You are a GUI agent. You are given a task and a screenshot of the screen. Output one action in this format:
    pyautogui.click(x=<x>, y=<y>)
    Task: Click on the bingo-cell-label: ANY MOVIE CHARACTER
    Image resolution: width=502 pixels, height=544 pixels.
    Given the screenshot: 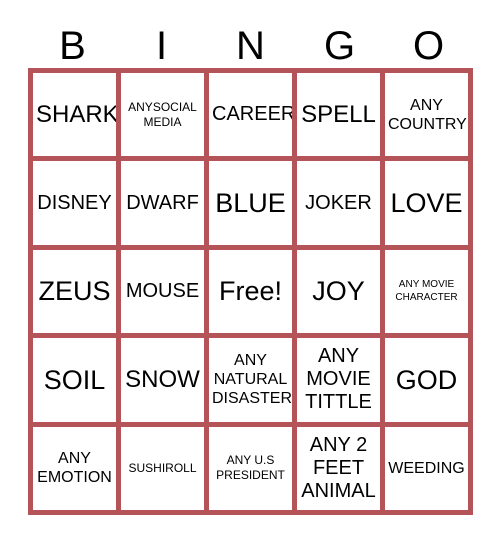 What is the action you would take?
    pyautogui.click(x=426, y=291)
    